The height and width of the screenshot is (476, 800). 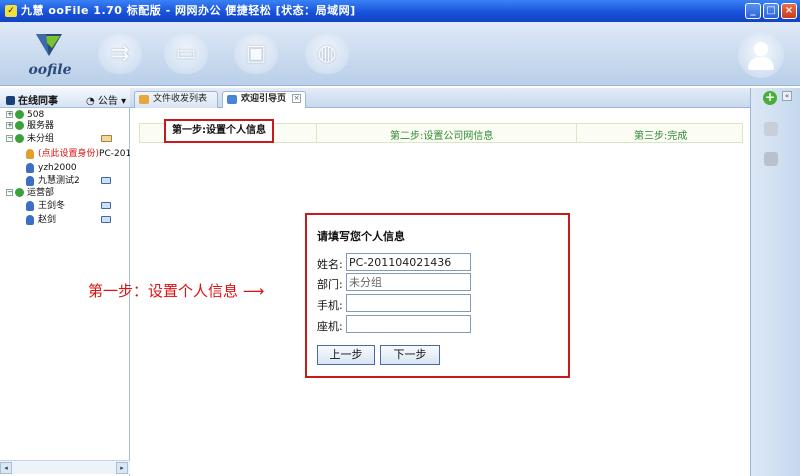 What do you see at coordinates (770, 98) in the screenshot?
I see `add-icon: +` at bounding box center [770, 98].